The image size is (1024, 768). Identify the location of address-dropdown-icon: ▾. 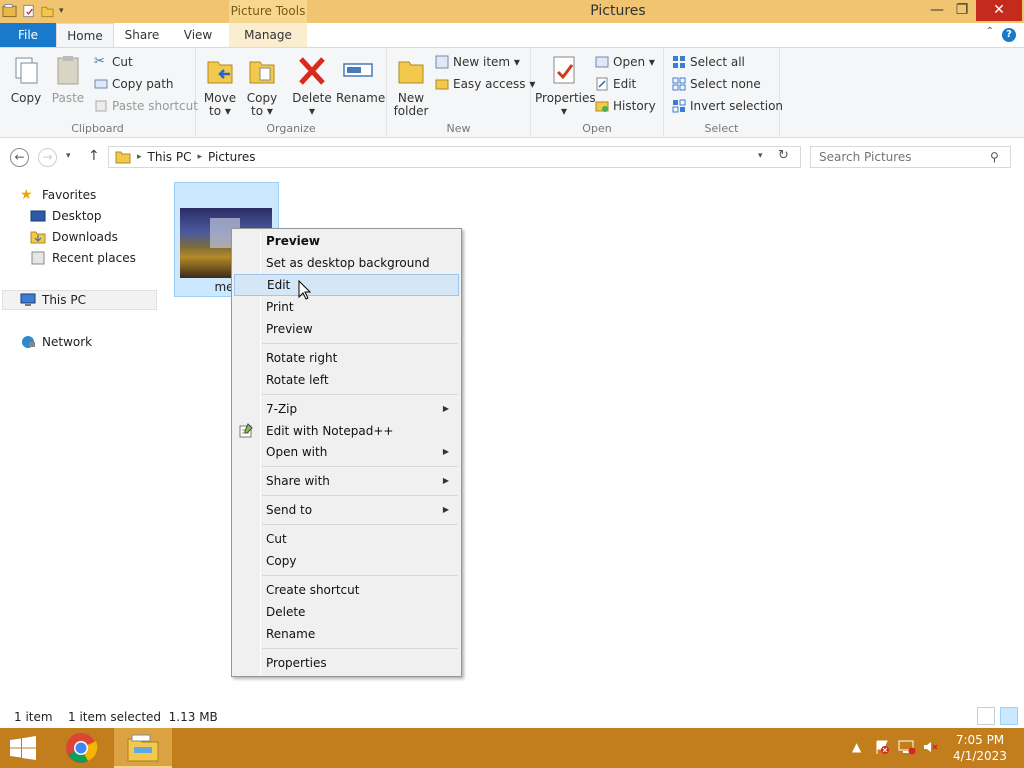
(760, 156).